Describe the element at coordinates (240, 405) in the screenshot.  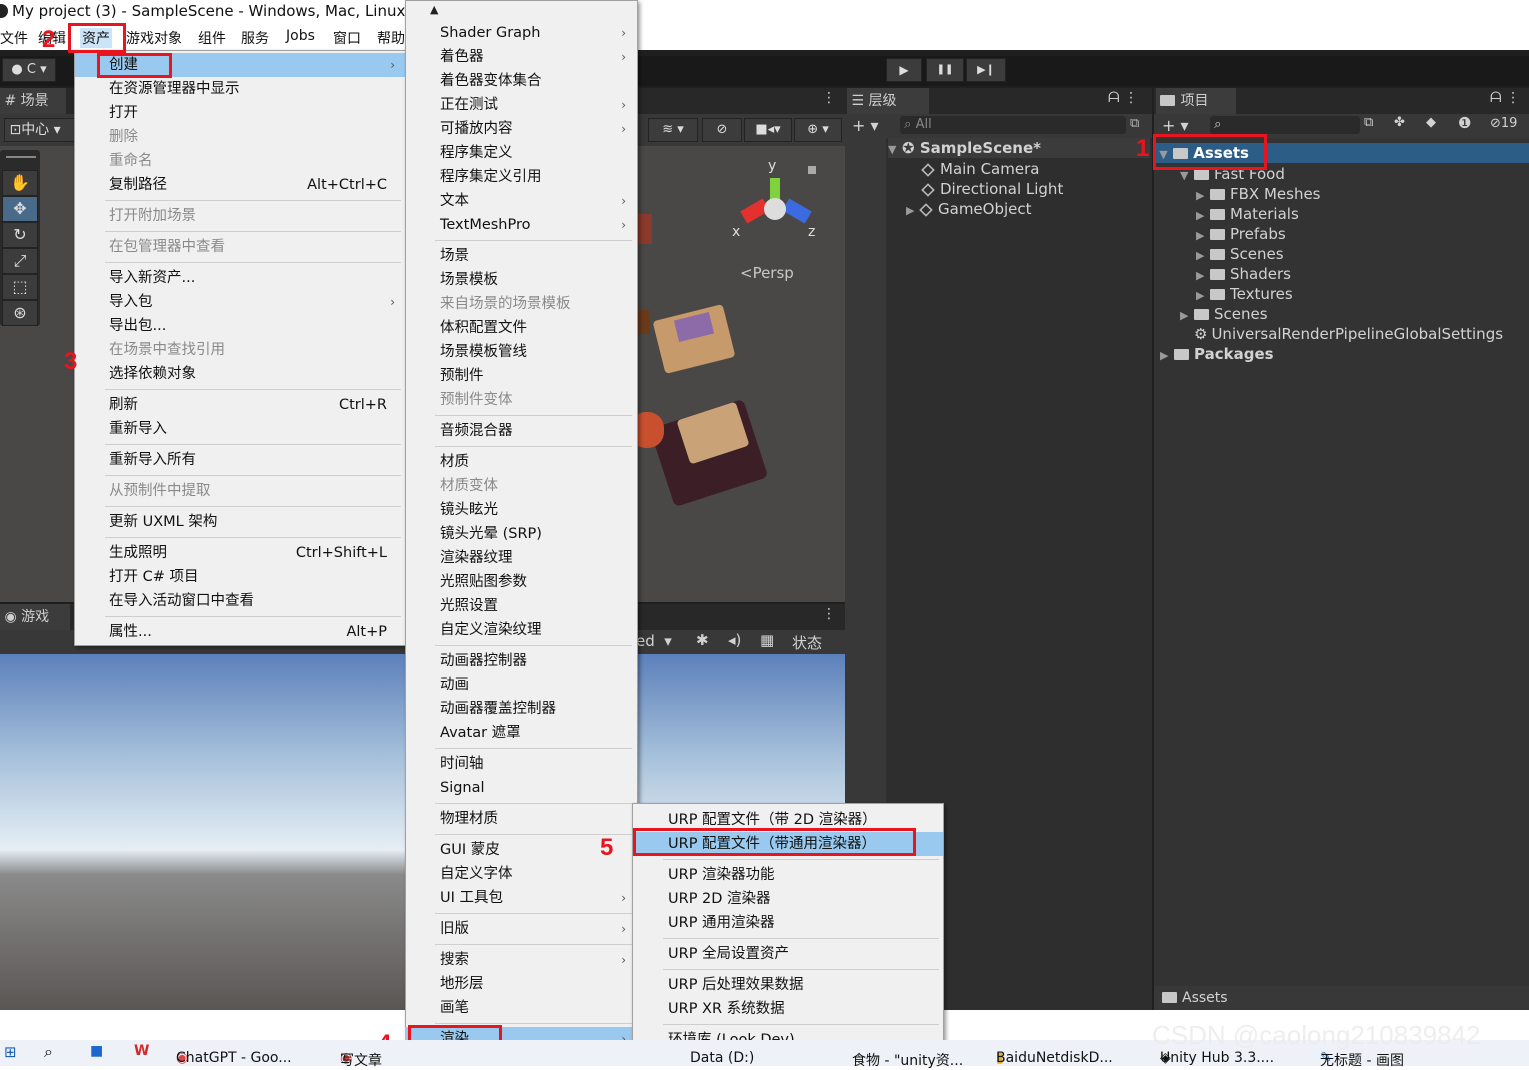
I see `menu-item: 刷新 Ctrl+R` at that location.